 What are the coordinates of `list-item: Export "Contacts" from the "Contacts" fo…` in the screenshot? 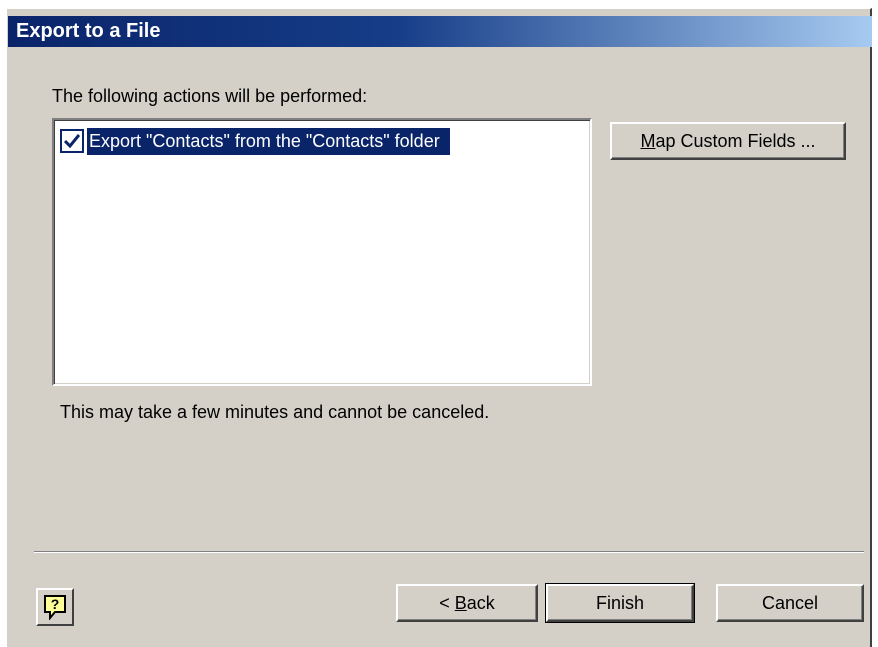 It's located at (255, 141).